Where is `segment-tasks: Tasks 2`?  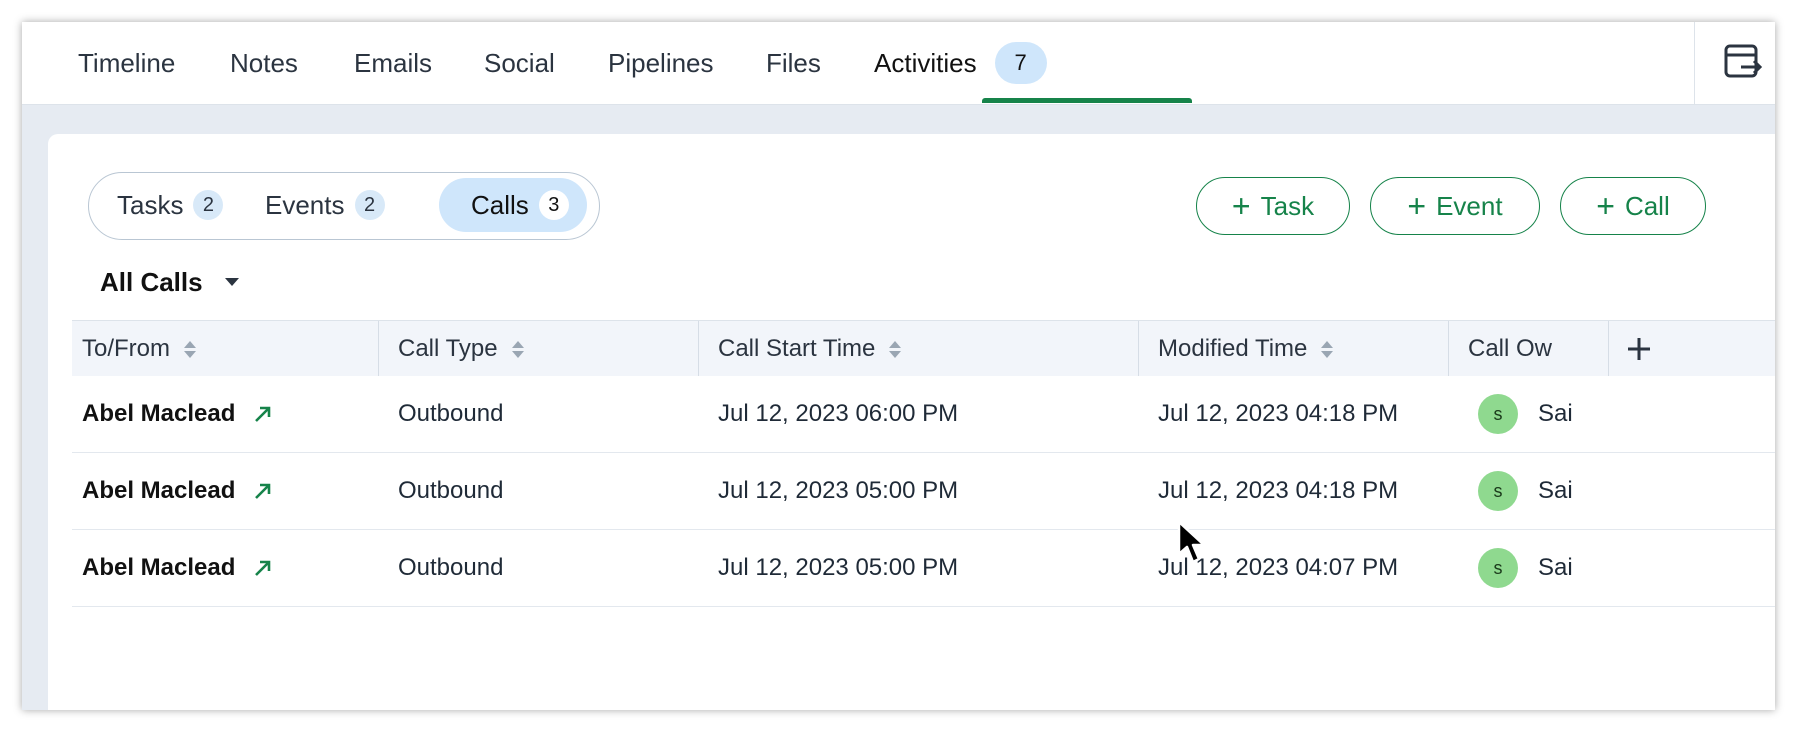 segment-tasks: Tasks 2 is located at coordinates (169, 205).